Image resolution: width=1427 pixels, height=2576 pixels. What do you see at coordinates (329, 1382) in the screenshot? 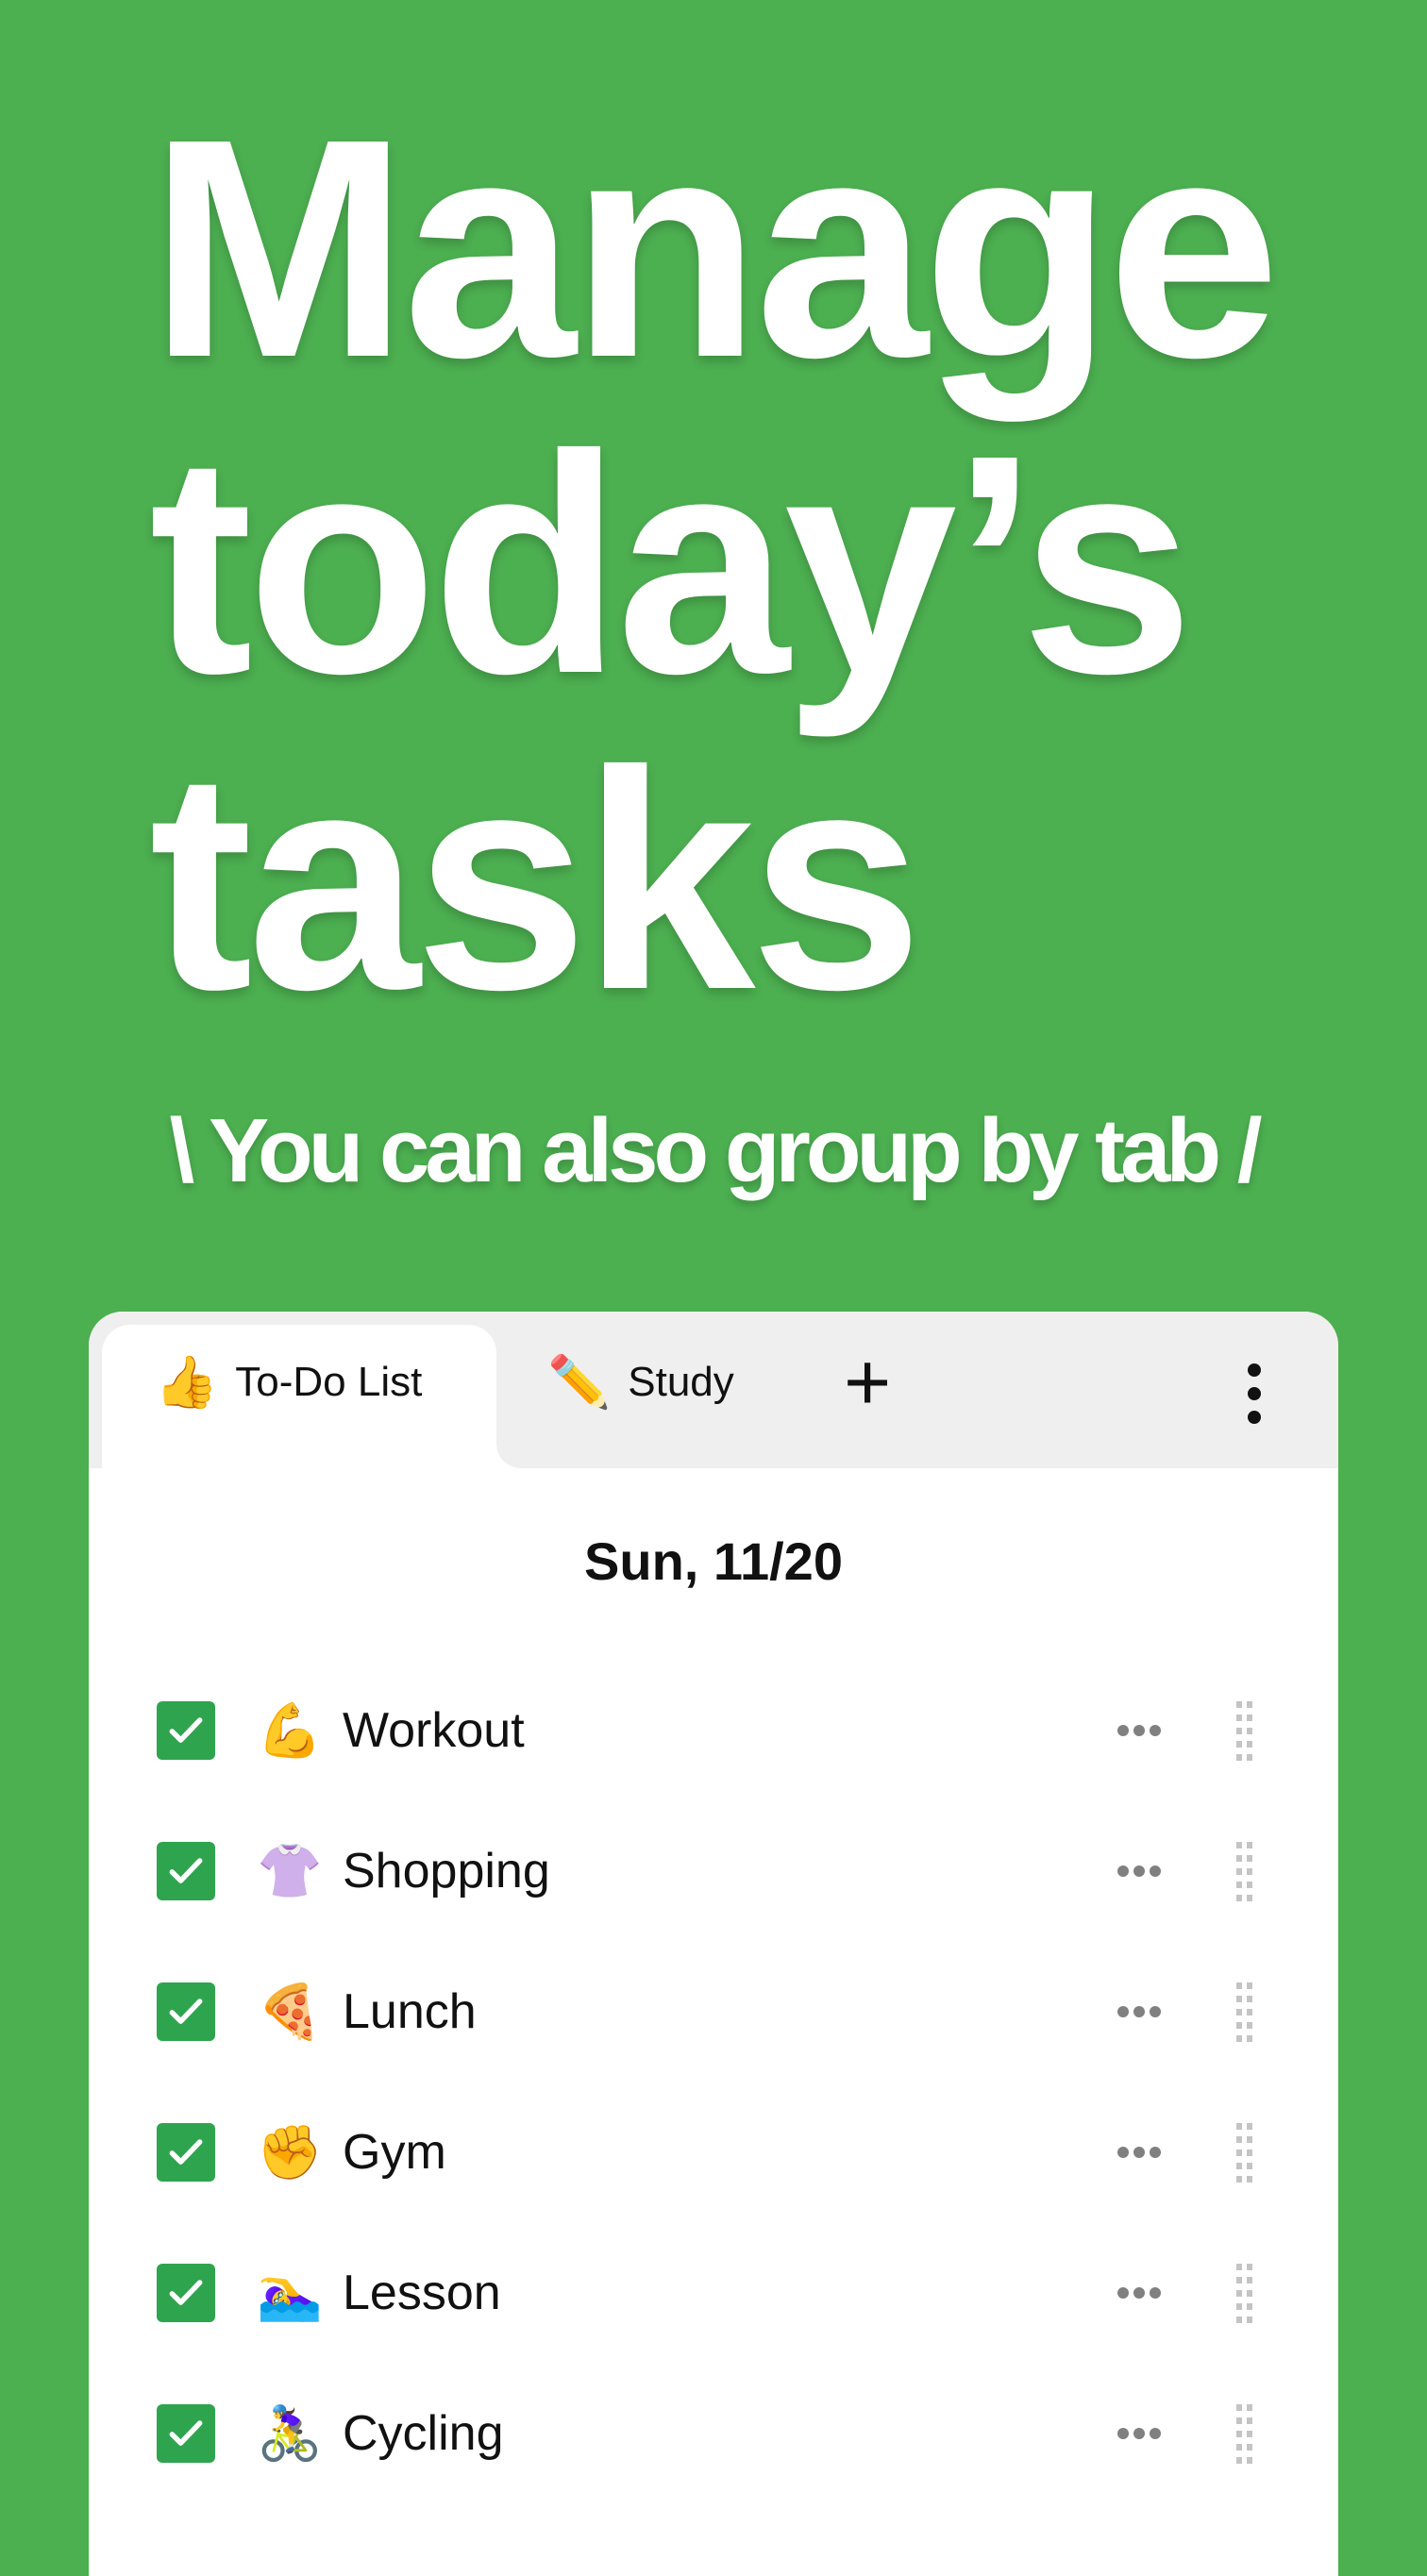
I see `tab-label: To-Do List` at bounding box center [329, 1382].